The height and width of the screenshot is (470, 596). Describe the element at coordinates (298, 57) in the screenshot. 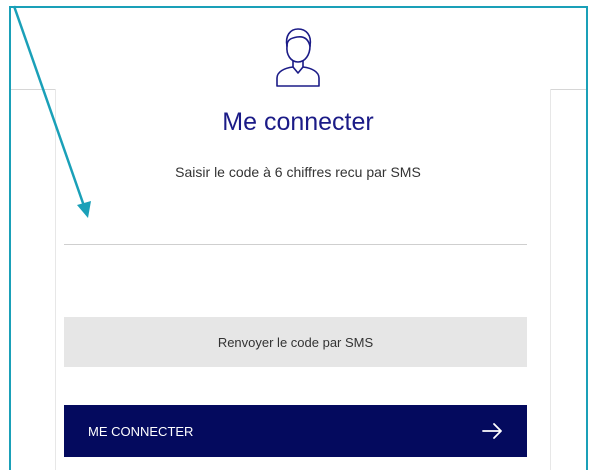

I see `user-icon` at that location.